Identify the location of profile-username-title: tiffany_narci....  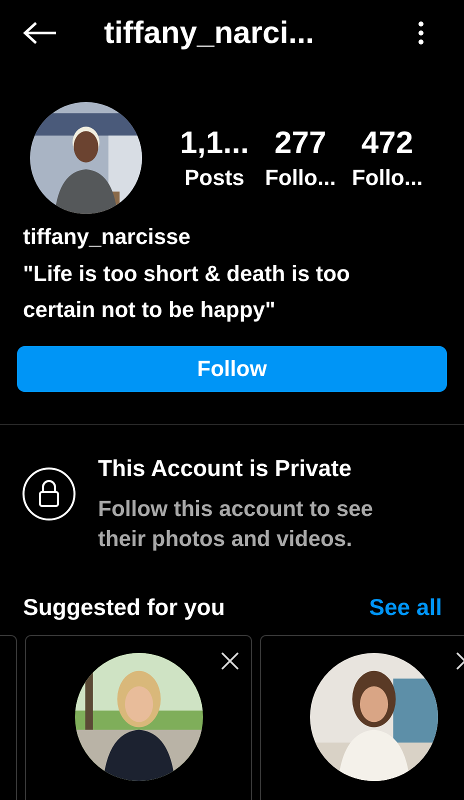
(210, 33).